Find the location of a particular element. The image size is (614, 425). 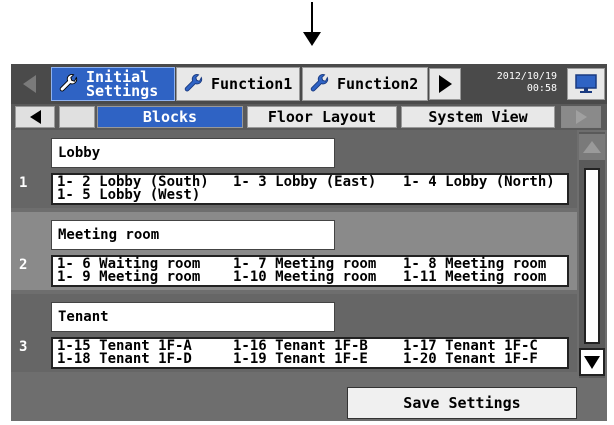

block-number: 1 is located at coordinates (23, 183).